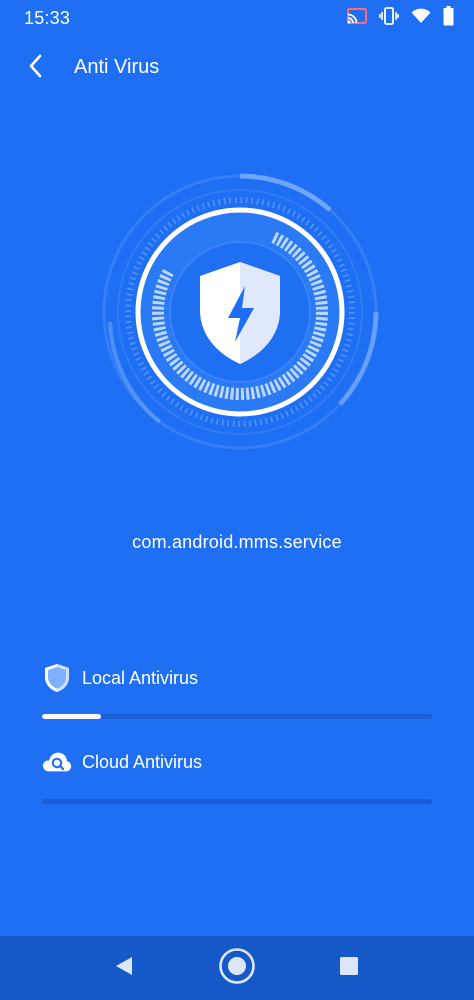  Describe the element at coordinates (47, 18) in the screenshot. I see `status-time: 15:33` at that location.